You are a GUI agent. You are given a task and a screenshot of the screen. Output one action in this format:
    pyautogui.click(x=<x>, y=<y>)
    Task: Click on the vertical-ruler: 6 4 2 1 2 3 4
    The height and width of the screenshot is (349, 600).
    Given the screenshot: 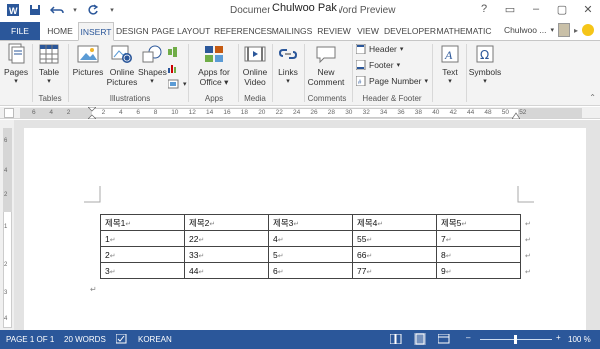 What is the action you would take?
    pyautogui.click(x=7, y=225)
    